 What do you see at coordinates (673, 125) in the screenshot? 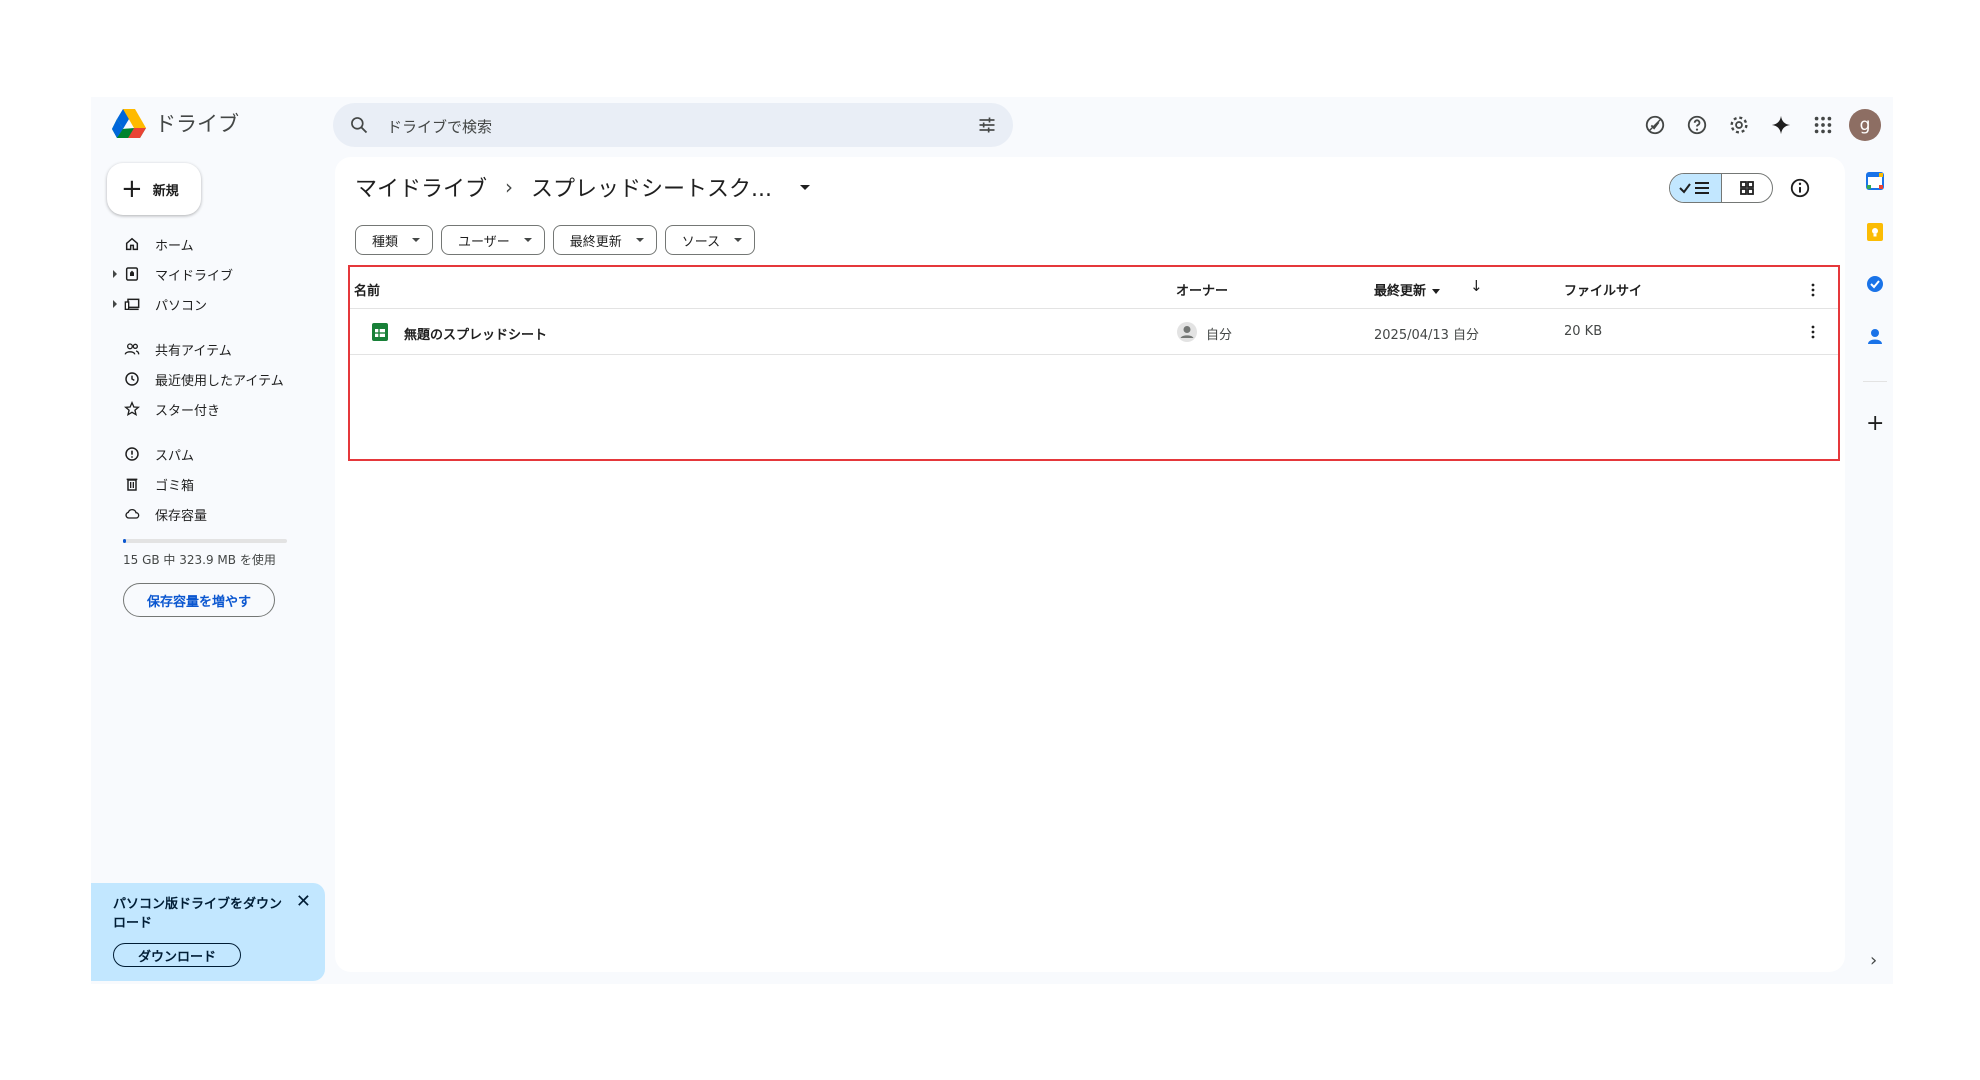
I see `search-bar: ドライブで検索` at bounding box center [673, 125].